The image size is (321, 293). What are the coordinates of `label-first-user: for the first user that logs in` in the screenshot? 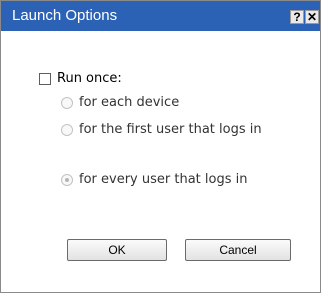 It's located at (170, 129).